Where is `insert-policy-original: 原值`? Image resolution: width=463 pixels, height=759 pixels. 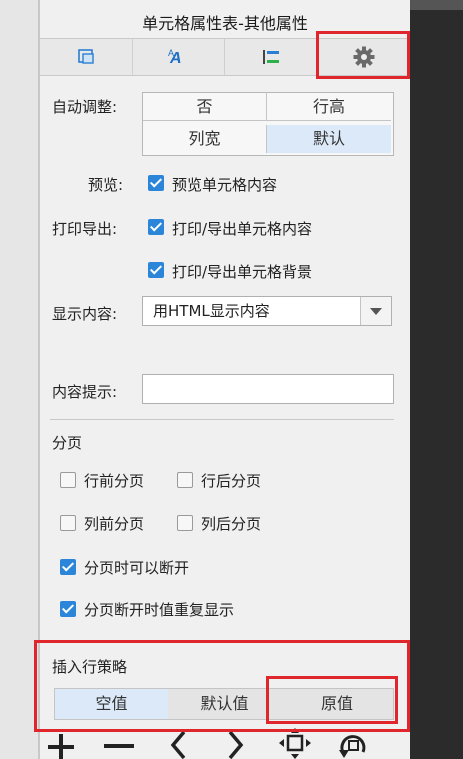
insert-policy-original: 原值 is located at coordinates (337, 704).